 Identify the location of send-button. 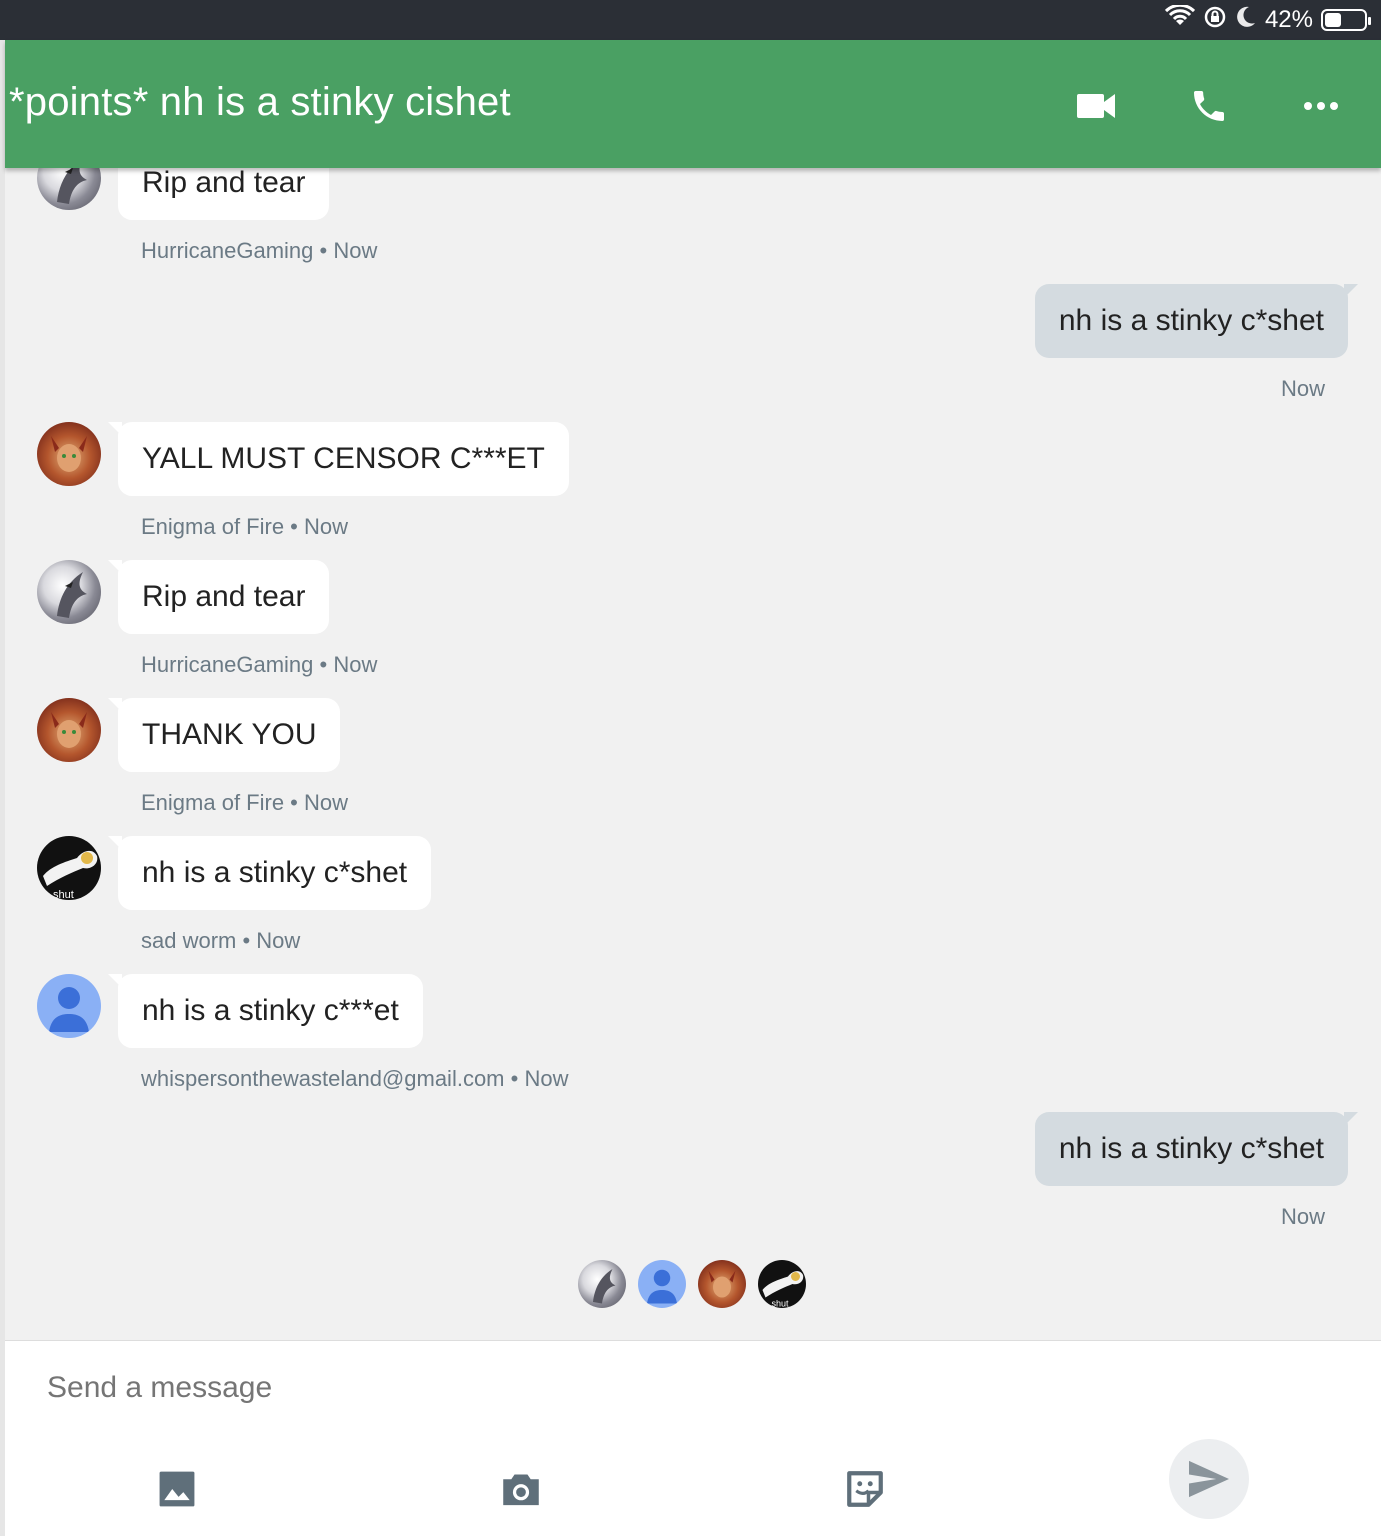
(1209, 1479).